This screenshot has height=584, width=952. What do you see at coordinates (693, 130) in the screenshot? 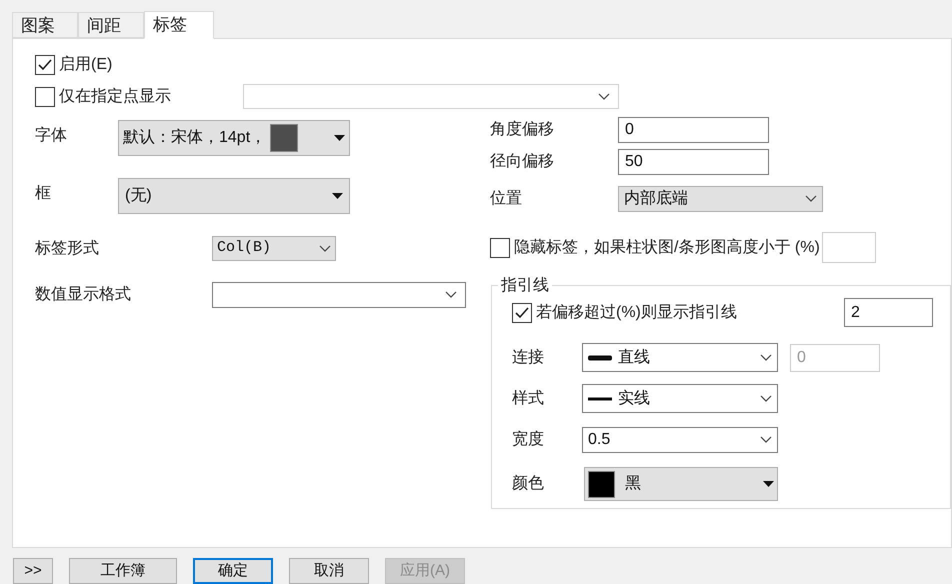
I see `input-field: 0` at bounding box center [693, 130].